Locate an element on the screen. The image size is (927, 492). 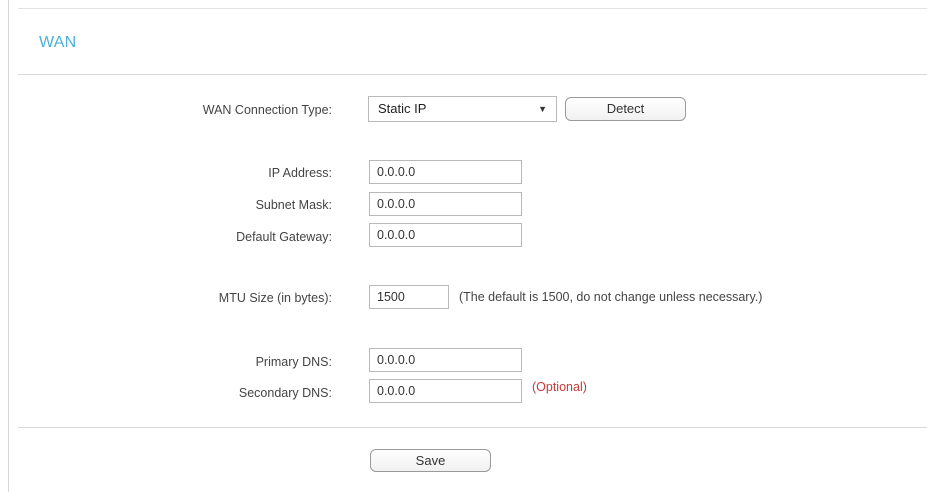
mtu-input: 1500 is located at coordinates (409, 297).